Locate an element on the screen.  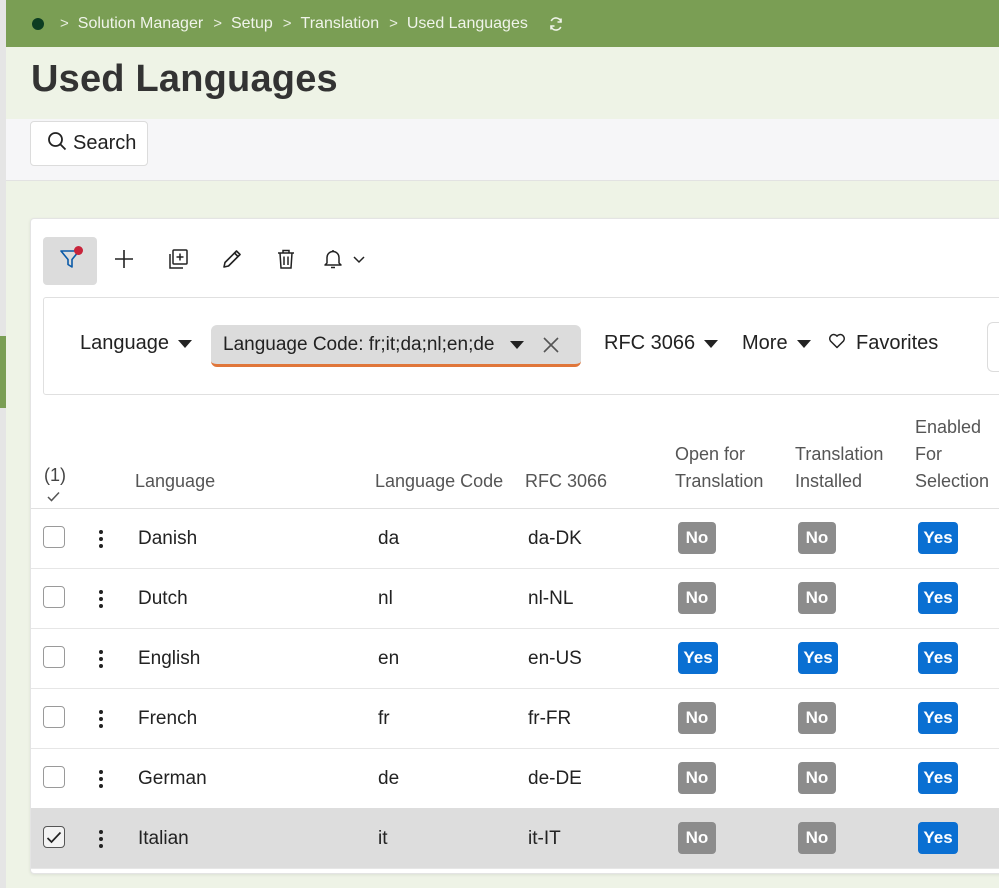
cell-rfc: fr-FR is located at coordinates (550, 718).